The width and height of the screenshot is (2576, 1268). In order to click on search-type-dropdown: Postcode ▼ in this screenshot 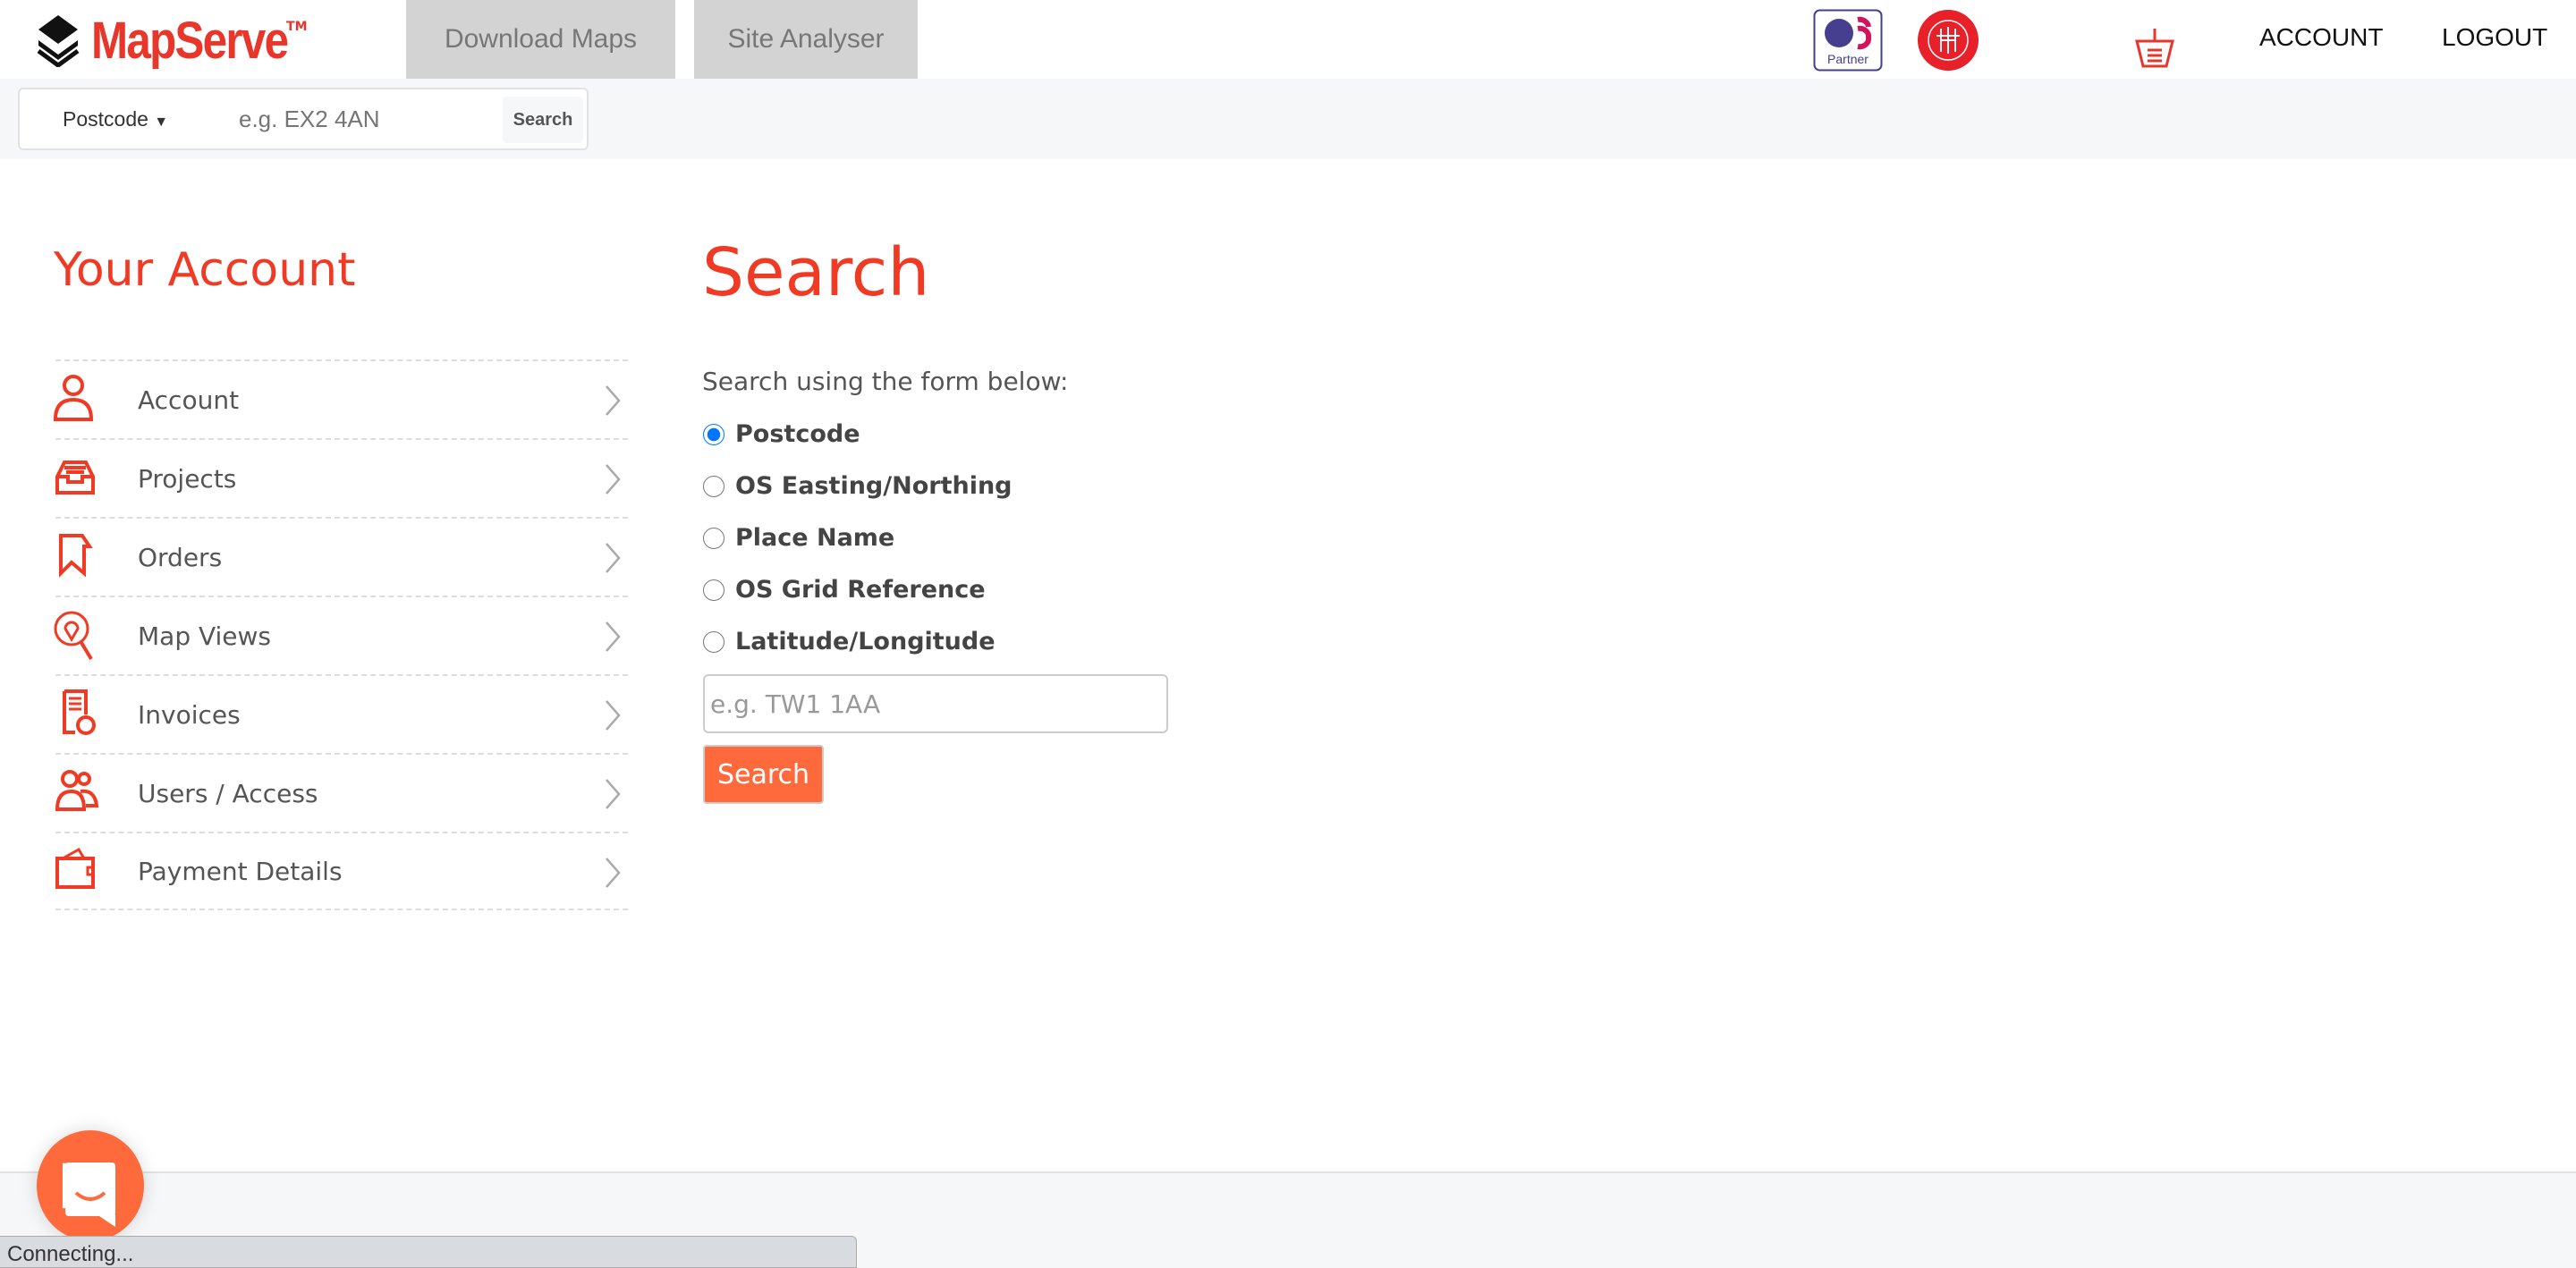, I will do `click(115, 119)`.